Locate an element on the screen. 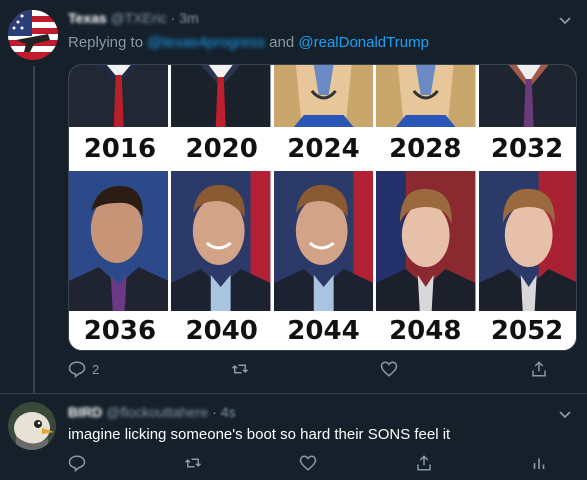 Image resolution: width=587 pixels, height=480 pixels. year-label: 2020 is located at coordinates (221, 149).